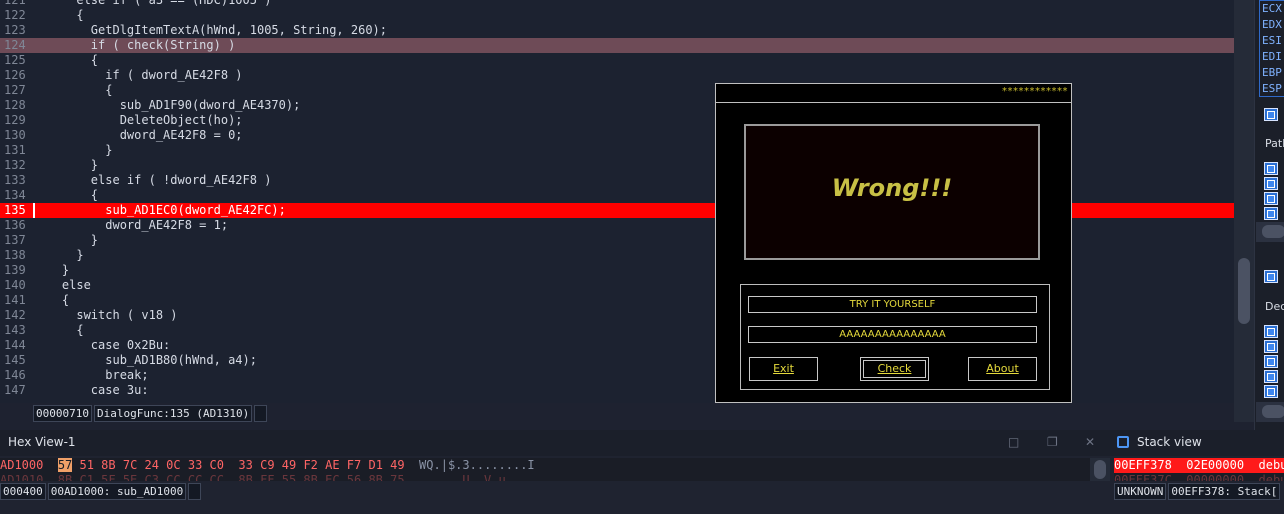 The height and width of the screenshot is (514, 1284). Describe the element at coordinates (22, 465) in the screenshot. I see `hex-row-address: AD1000` at that location.